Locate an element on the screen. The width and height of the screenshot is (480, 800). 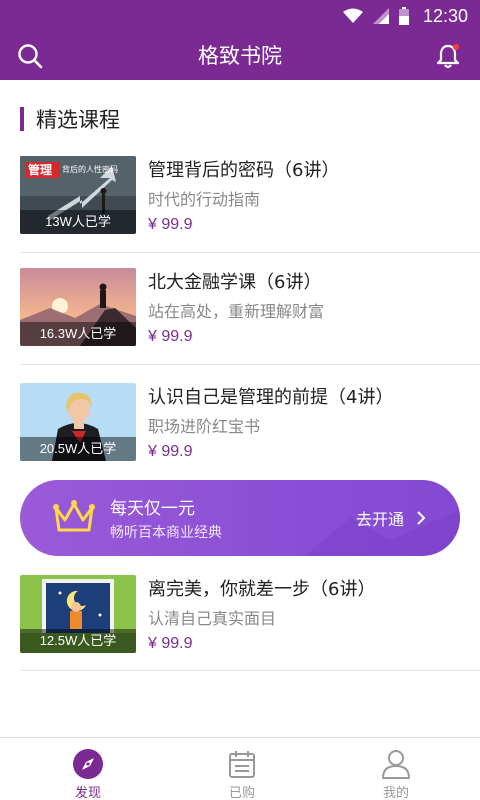
app-bar: 格致书院 is located at coordinates (240, 56).